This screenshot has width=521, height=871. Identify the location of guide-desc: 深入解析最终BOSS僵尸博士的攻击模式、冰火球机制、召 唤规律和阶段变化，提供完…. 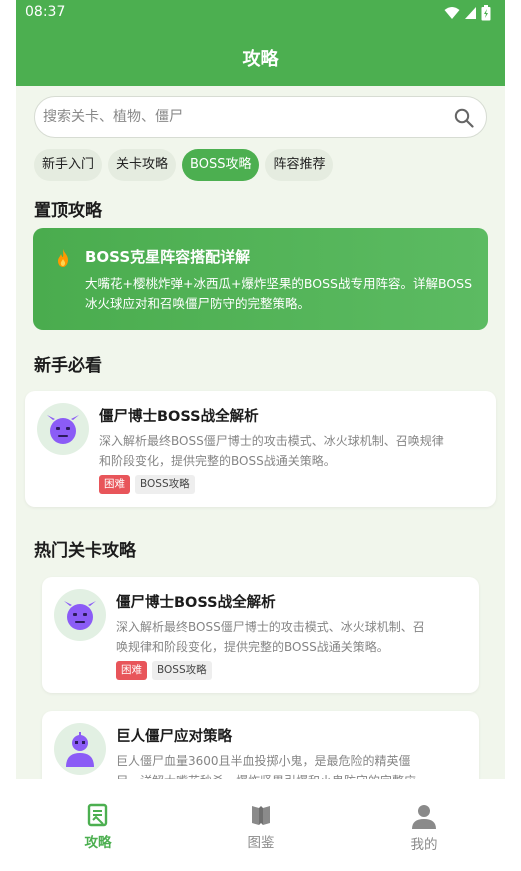
(270, 637).